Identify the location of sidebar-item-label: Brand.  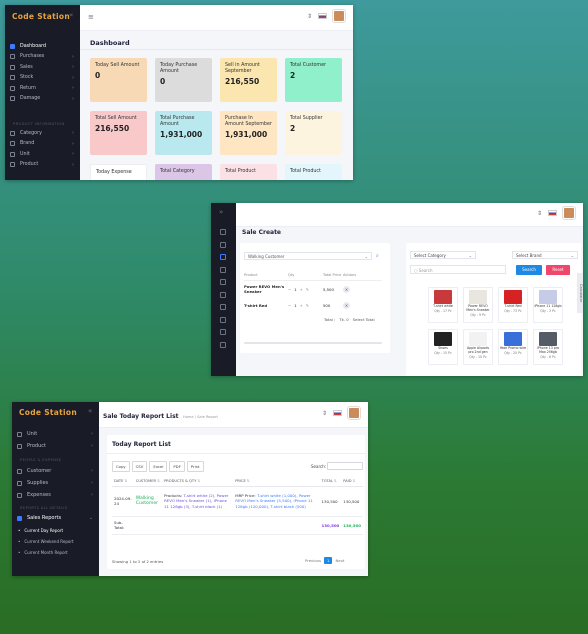
(27, 143).